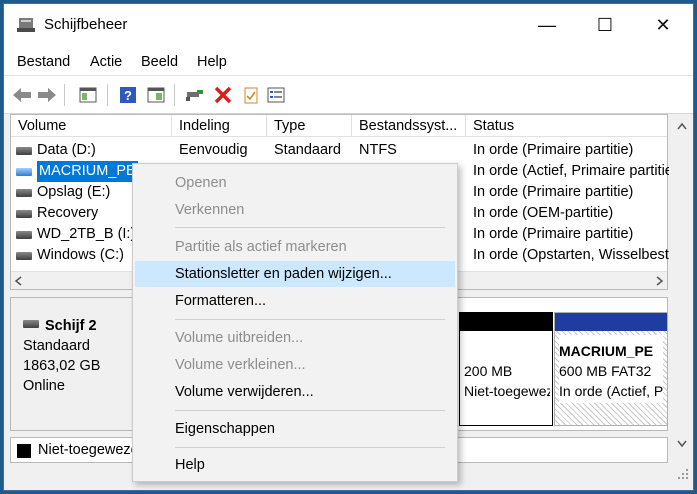 The width and height of the screenshot is (697, 494). What do you see at coordinates (213, 150) in the screenshot?
I see `volume-indeling: Eenvoudig` at bounding box center [213, 150].